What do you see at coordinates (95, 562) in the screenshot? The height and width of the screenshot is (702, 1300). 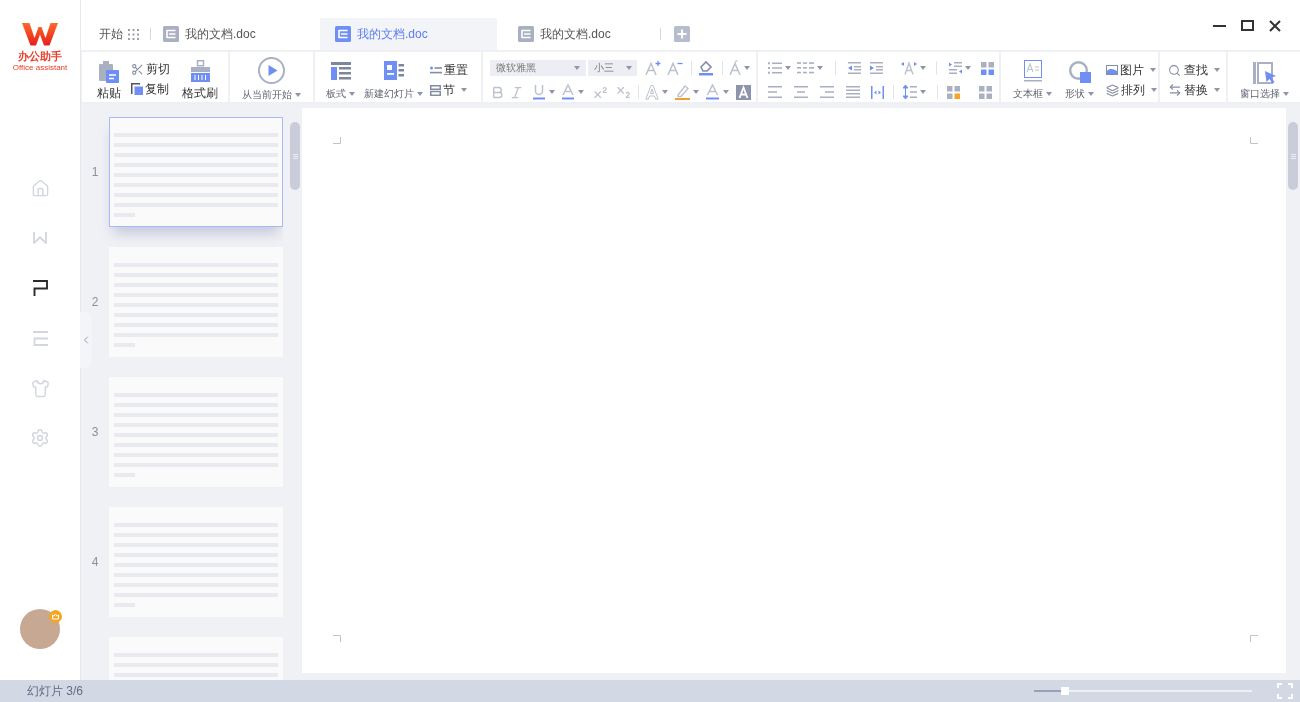 I see `slide-number: 4` at bounding box center [95, 562].